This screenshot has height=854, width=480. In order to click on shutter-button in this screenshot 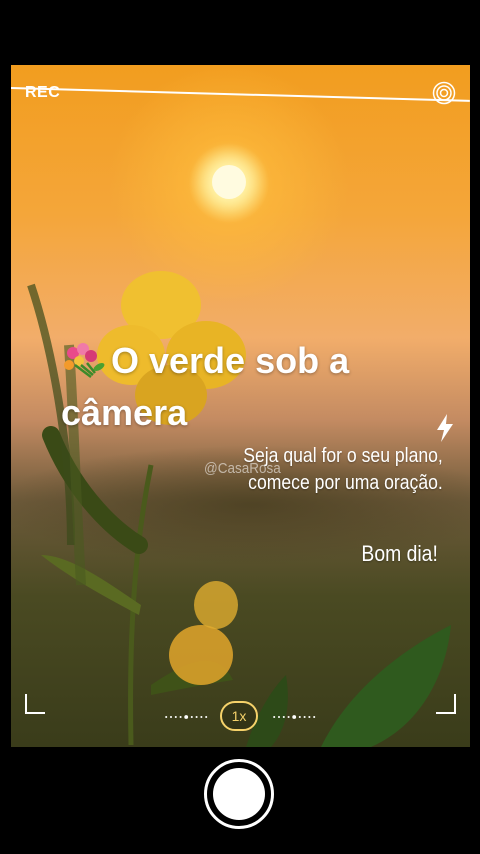, I will do `click(239, 794)`.